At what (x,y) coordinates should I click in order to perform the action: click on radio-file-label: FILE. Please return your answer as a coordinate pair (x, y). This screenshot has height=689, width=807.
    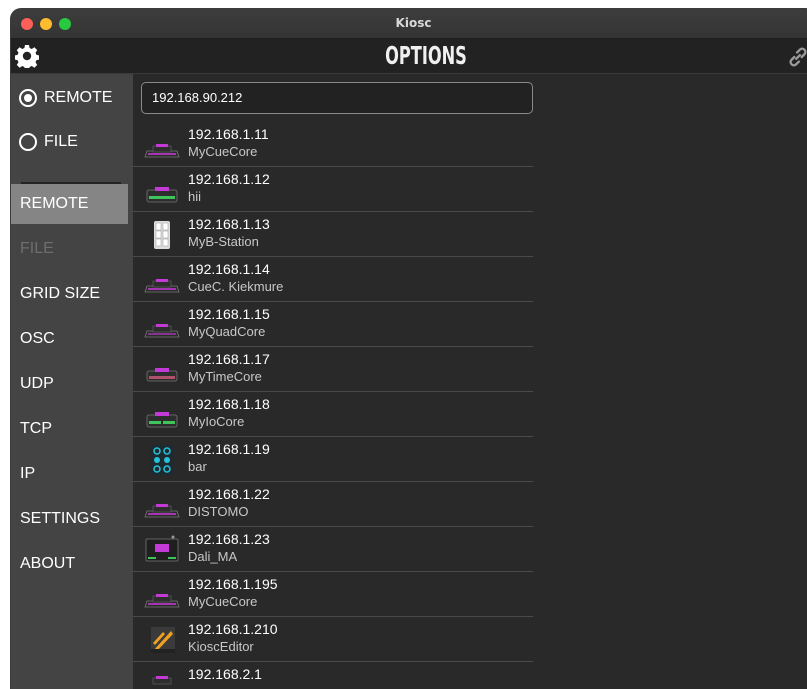
    Looking at the image, I should click on (61, 141).